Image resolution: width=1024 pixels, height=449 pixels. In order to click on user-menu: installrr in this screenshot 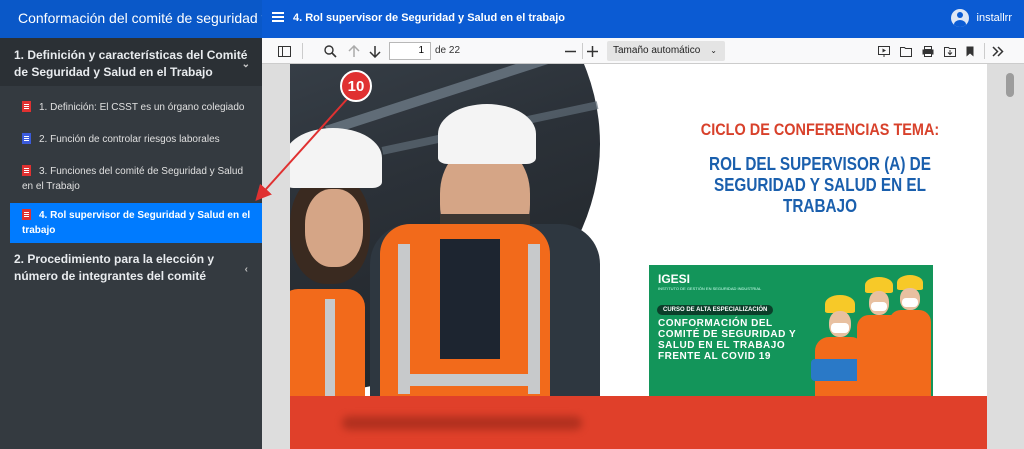, I will do `click(981, 18)`.